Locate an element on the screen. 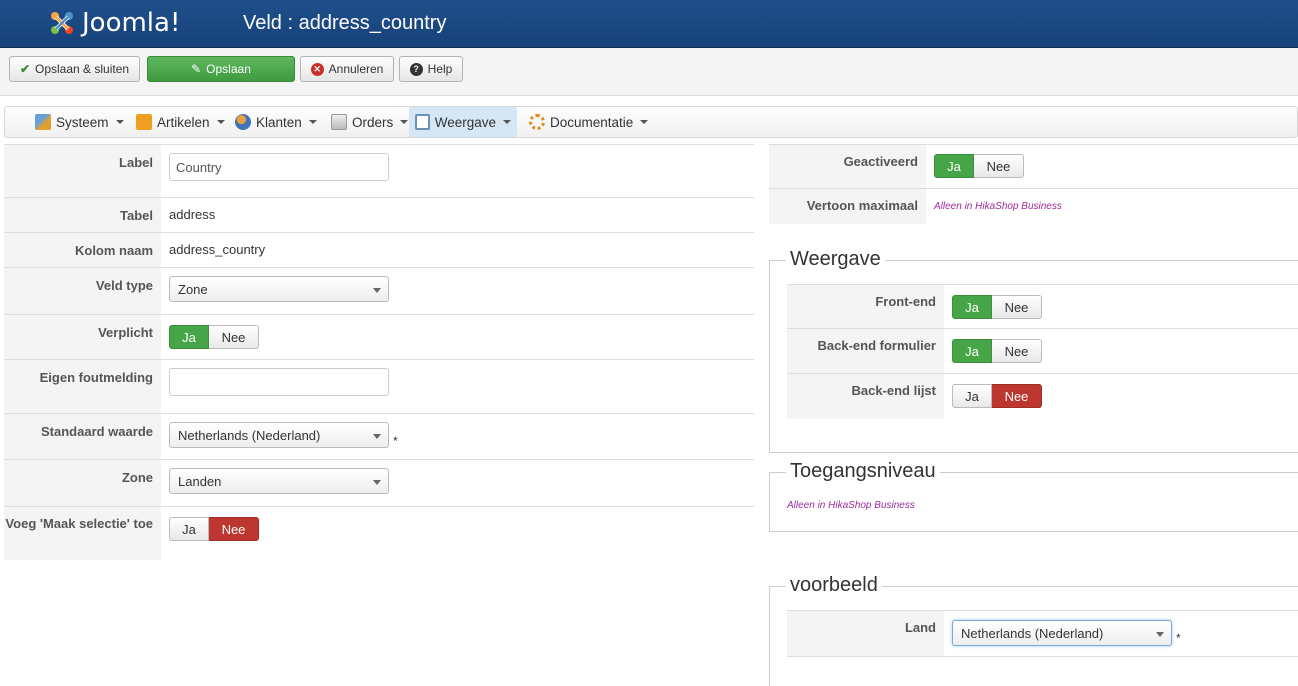 The width and height of the screenshot is (1298, 686). field-row-add-select: Voeg 'Maak selectie' toe Ja Nee is located at coordinates (379, 533).